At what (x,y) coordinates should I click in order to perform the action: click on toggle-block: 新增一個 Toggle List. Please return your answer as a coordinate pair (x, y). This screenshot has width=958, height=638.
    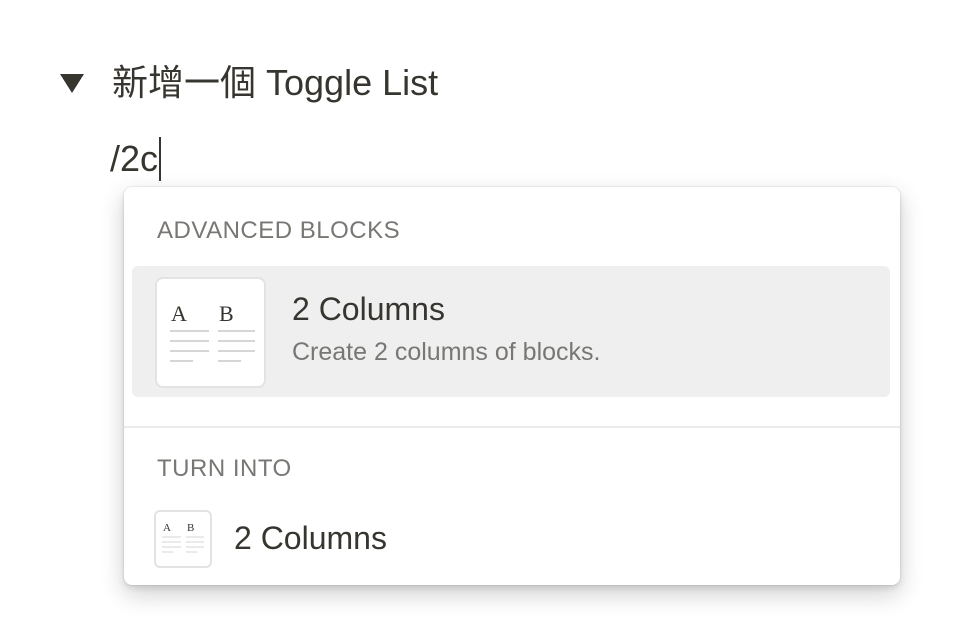
    Looking at the image, I should click on (248, 83).